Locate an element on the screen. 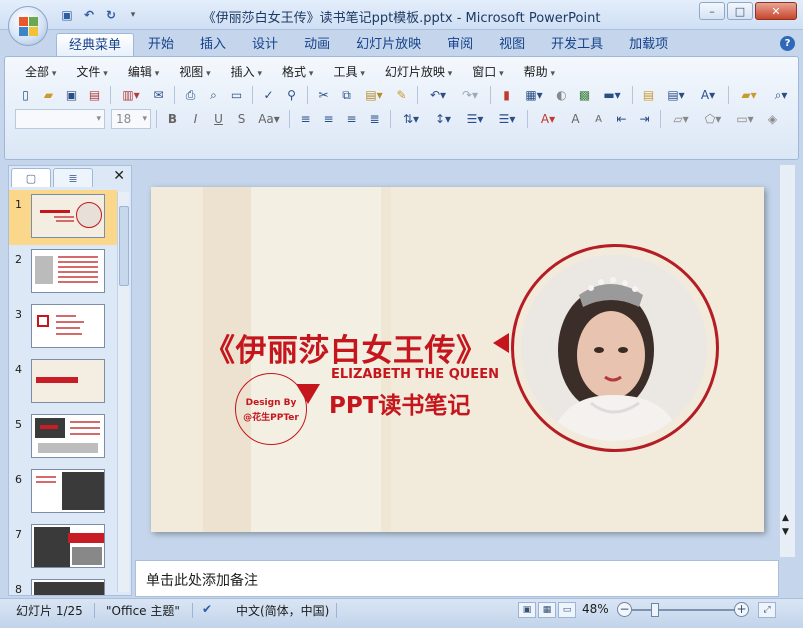  redo-icon: ↷▾ is located at coordinates (470, 95).